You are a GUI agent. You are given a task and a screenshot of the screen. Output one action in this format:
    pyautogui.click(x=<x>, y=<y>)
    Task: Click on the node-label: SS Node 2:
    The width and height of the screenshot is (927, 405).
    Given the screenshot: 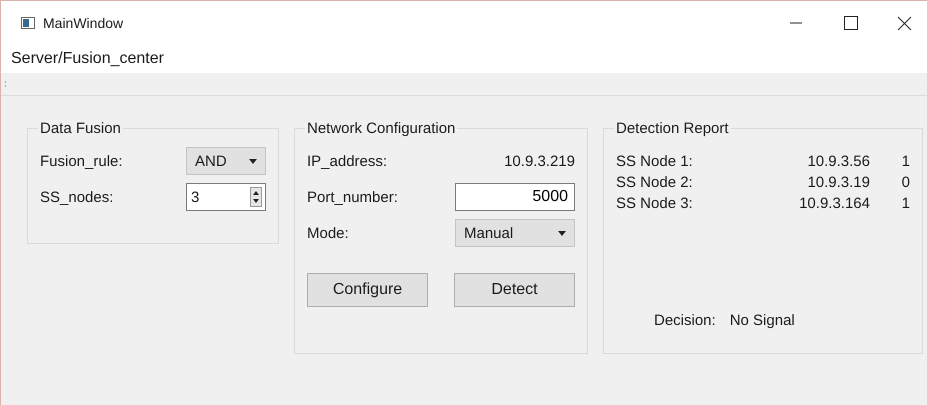 What is the action you would take?
    pyautogui.click(x=655, y=182)
    